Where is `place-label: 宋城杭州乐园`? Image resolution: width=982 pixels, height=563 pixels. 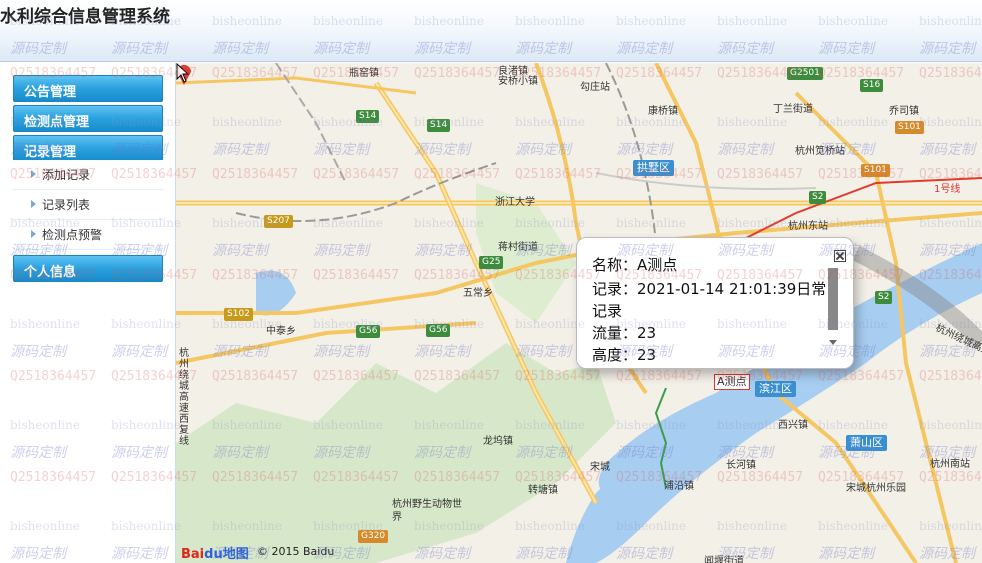
place-label: 宋城杭州乐园 is located at coordinates (876, 488).